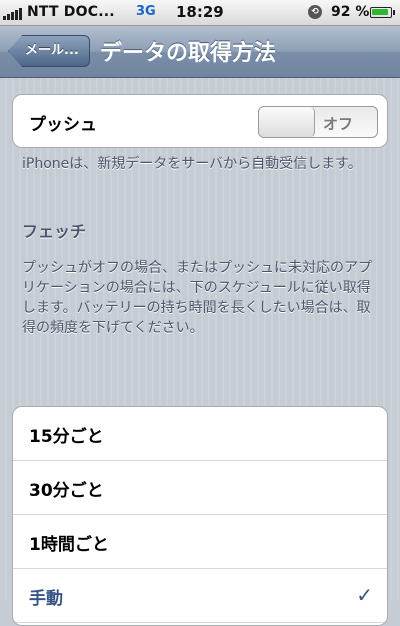 This screenshot has width=400, height=626. What do you see at coordinates (200, 596) in the screenshot?
I see `fetch-option-manual: 手動 ✓` at bounding box center [200, 596].